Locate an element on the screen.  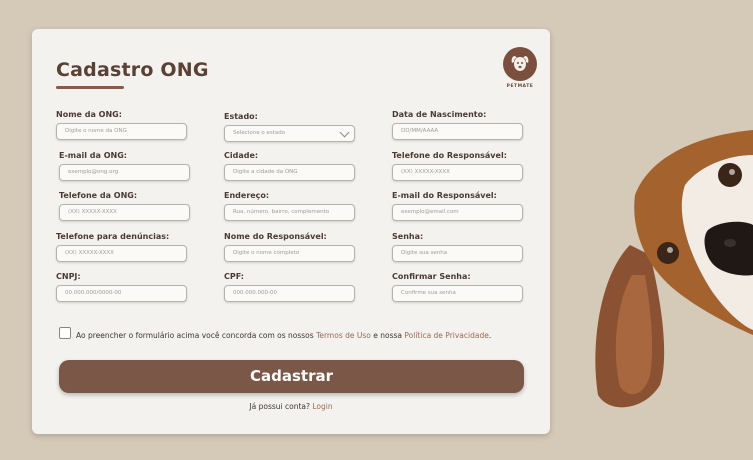
responsible-name-label: Nome do Responsável: is located at coordinates (275, 236).